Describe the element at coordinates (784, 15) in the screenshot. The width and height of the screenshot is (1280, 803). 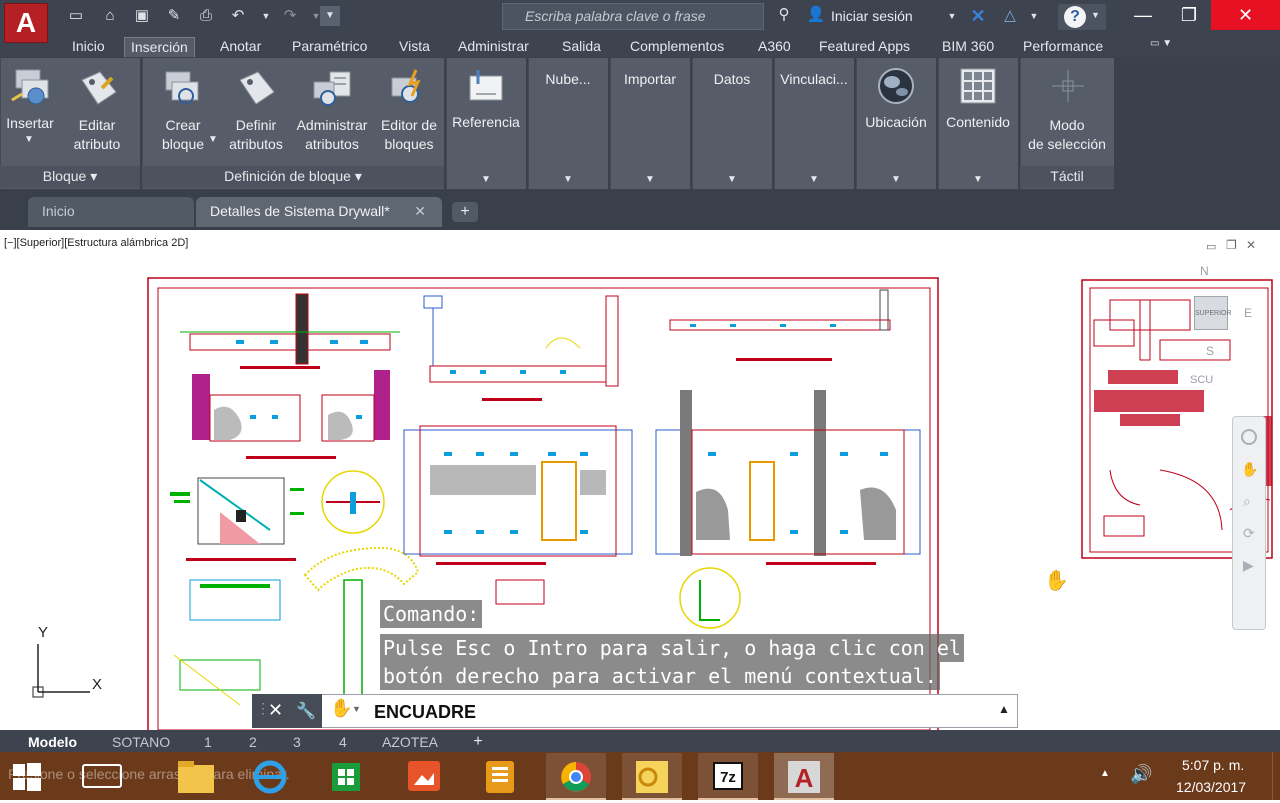
I see `binoculars-icon: ⚲` at that location.